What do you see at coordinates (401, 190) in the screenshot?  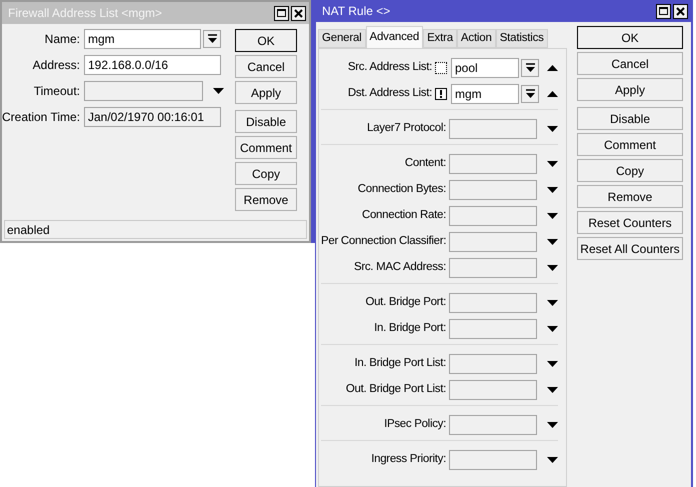 I see `field-label: Connection Bytes:` at bounding box center [401, 190].